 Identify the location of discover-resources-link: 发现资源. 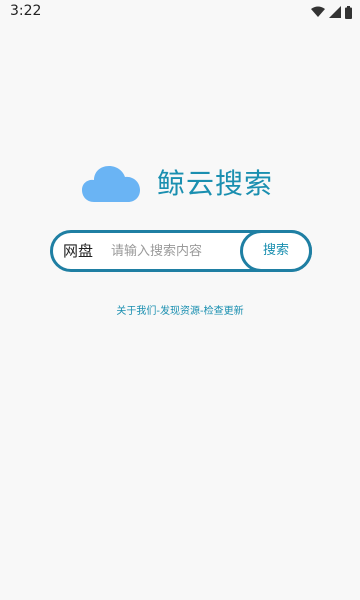
(180, 311).